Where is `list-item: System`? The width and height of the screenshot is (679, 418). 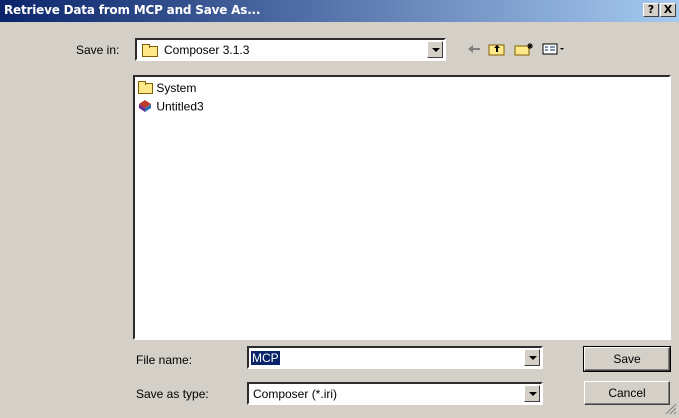
list-item: System is located at coordinates (167, 88).